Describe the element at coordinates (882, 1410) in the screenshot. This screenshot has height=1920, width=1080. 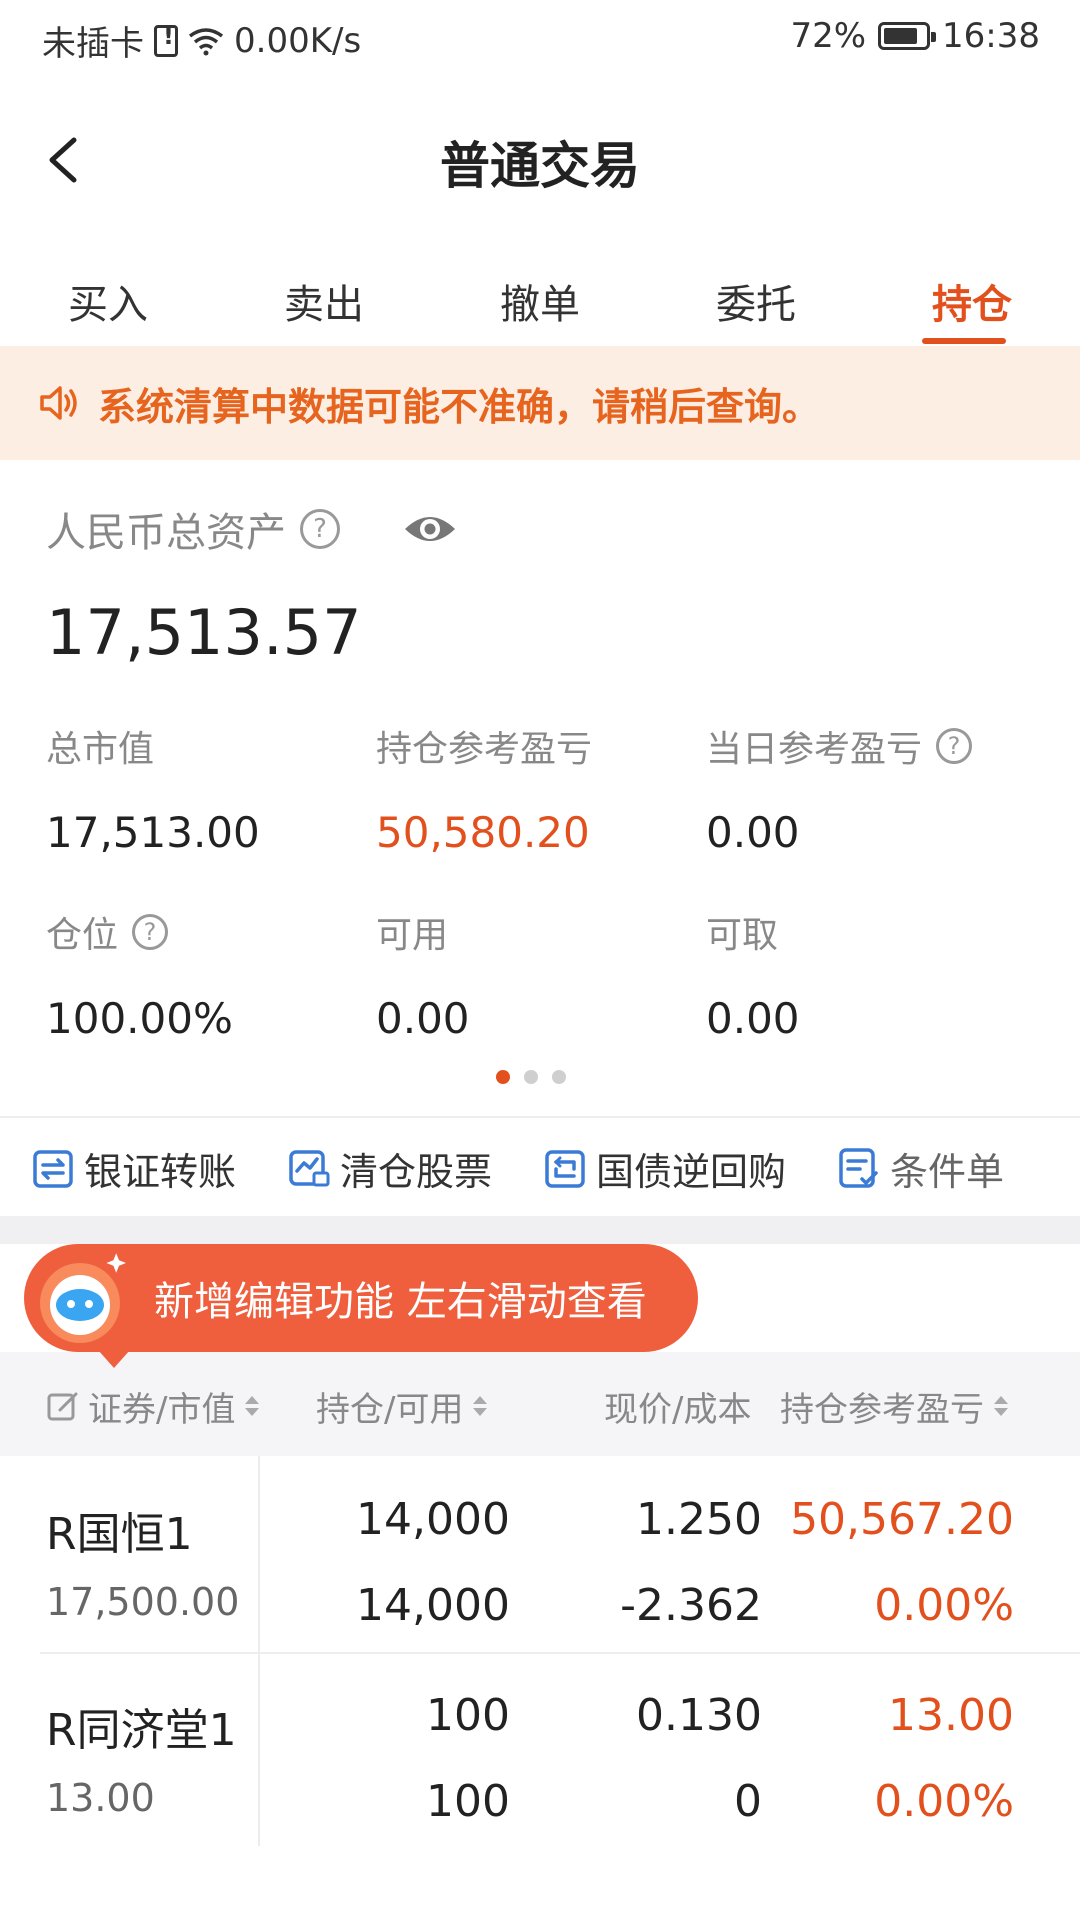
I see `header-label: 持仓参考盈亏` at that location.